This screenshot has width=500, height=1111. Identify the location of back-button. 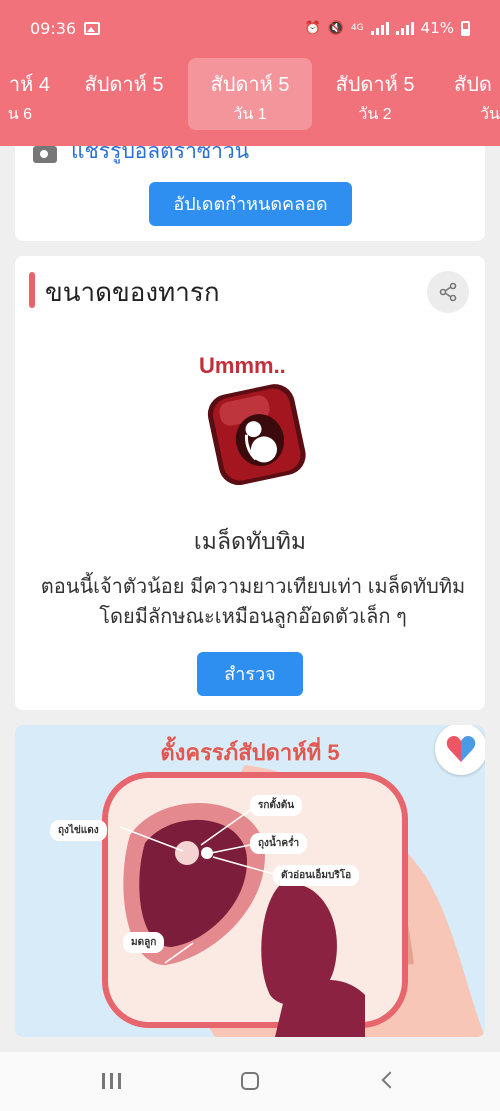
(392, 1081).